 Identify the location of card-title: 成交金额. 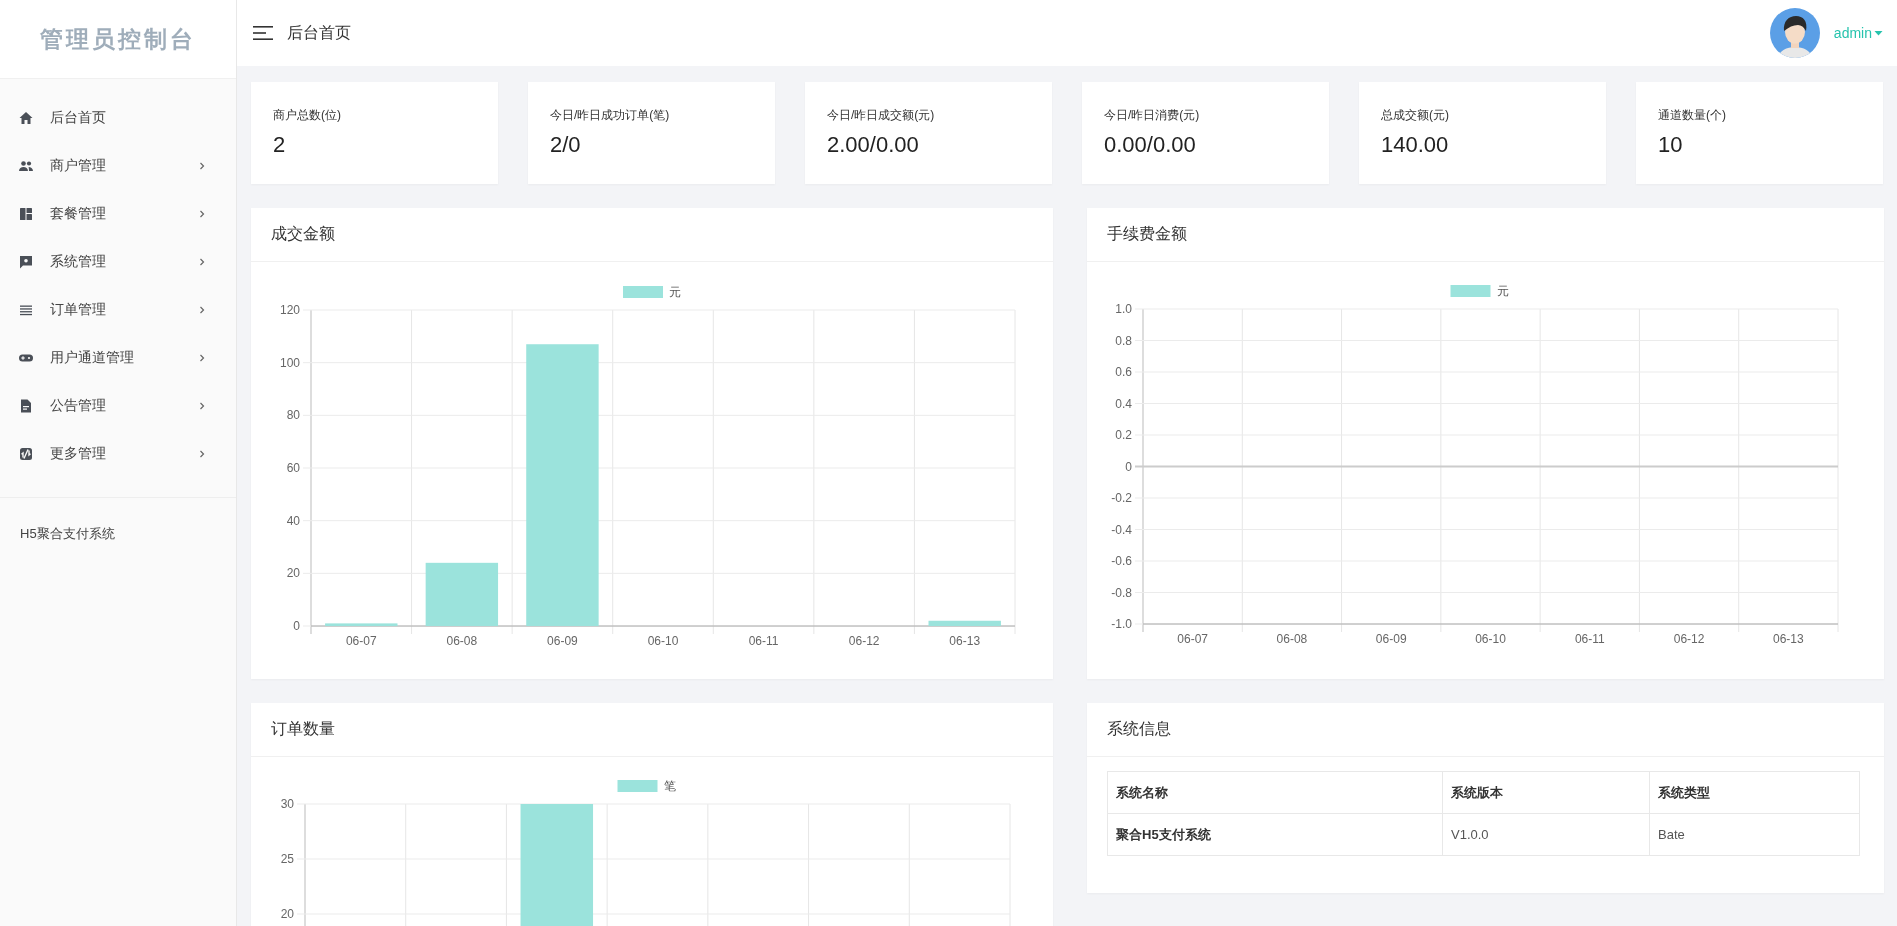
(303, 234).